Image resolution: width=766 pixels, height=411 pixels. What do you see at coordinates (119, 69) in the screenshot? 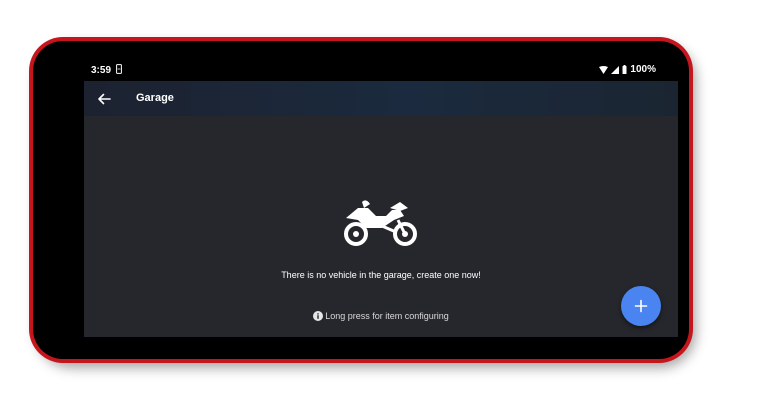
I see `sim-icon` at bounding box center [119, 69].